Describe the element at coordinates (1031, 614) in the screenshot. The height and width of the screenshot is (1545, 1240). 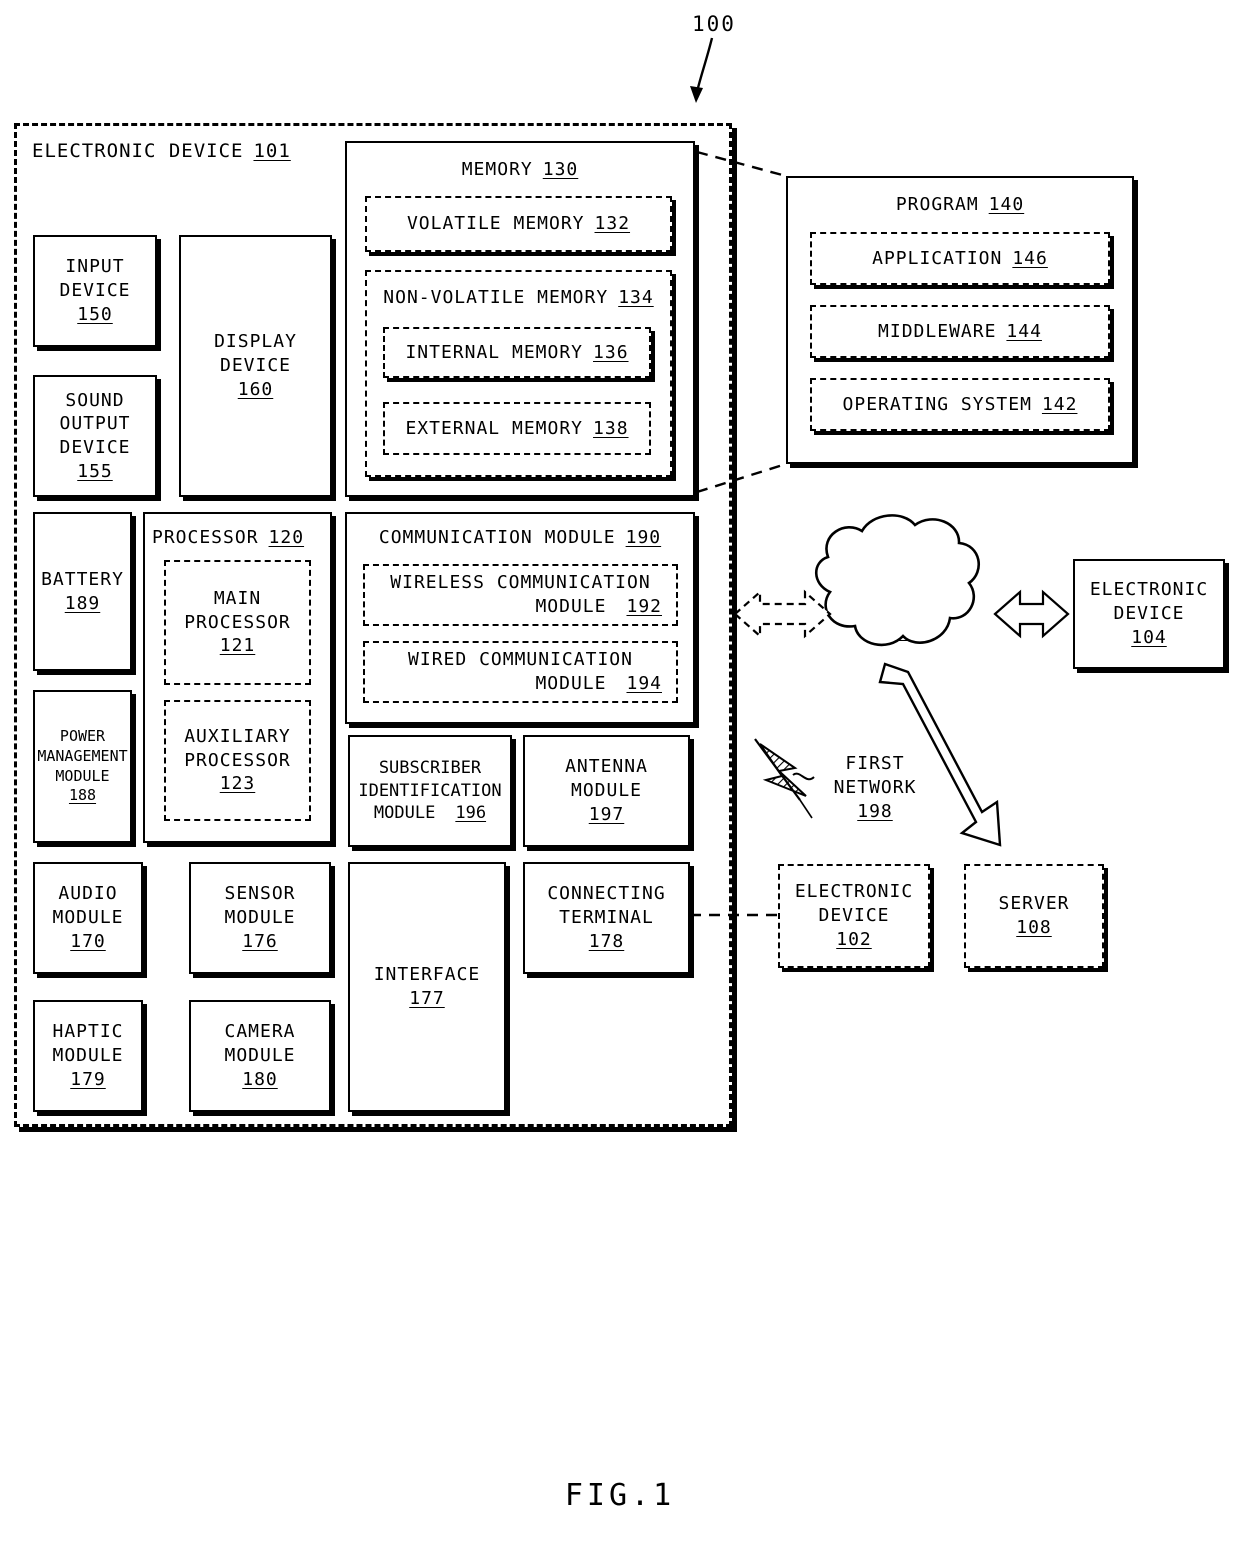
I see `second-network-to-device-104-arrow` at that location.